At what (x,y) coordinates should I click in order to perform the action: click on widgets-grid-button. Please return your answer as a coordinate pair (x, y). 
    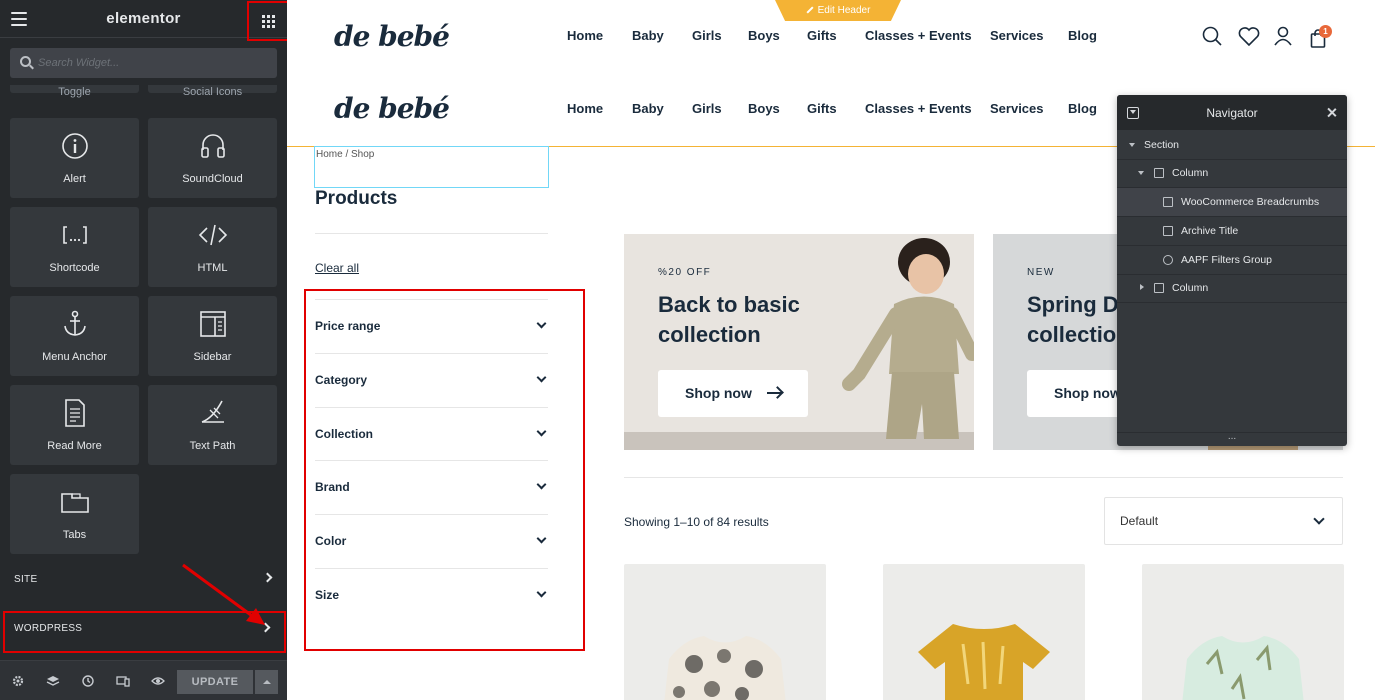
    Looking at the image, I should click on (268, 21).